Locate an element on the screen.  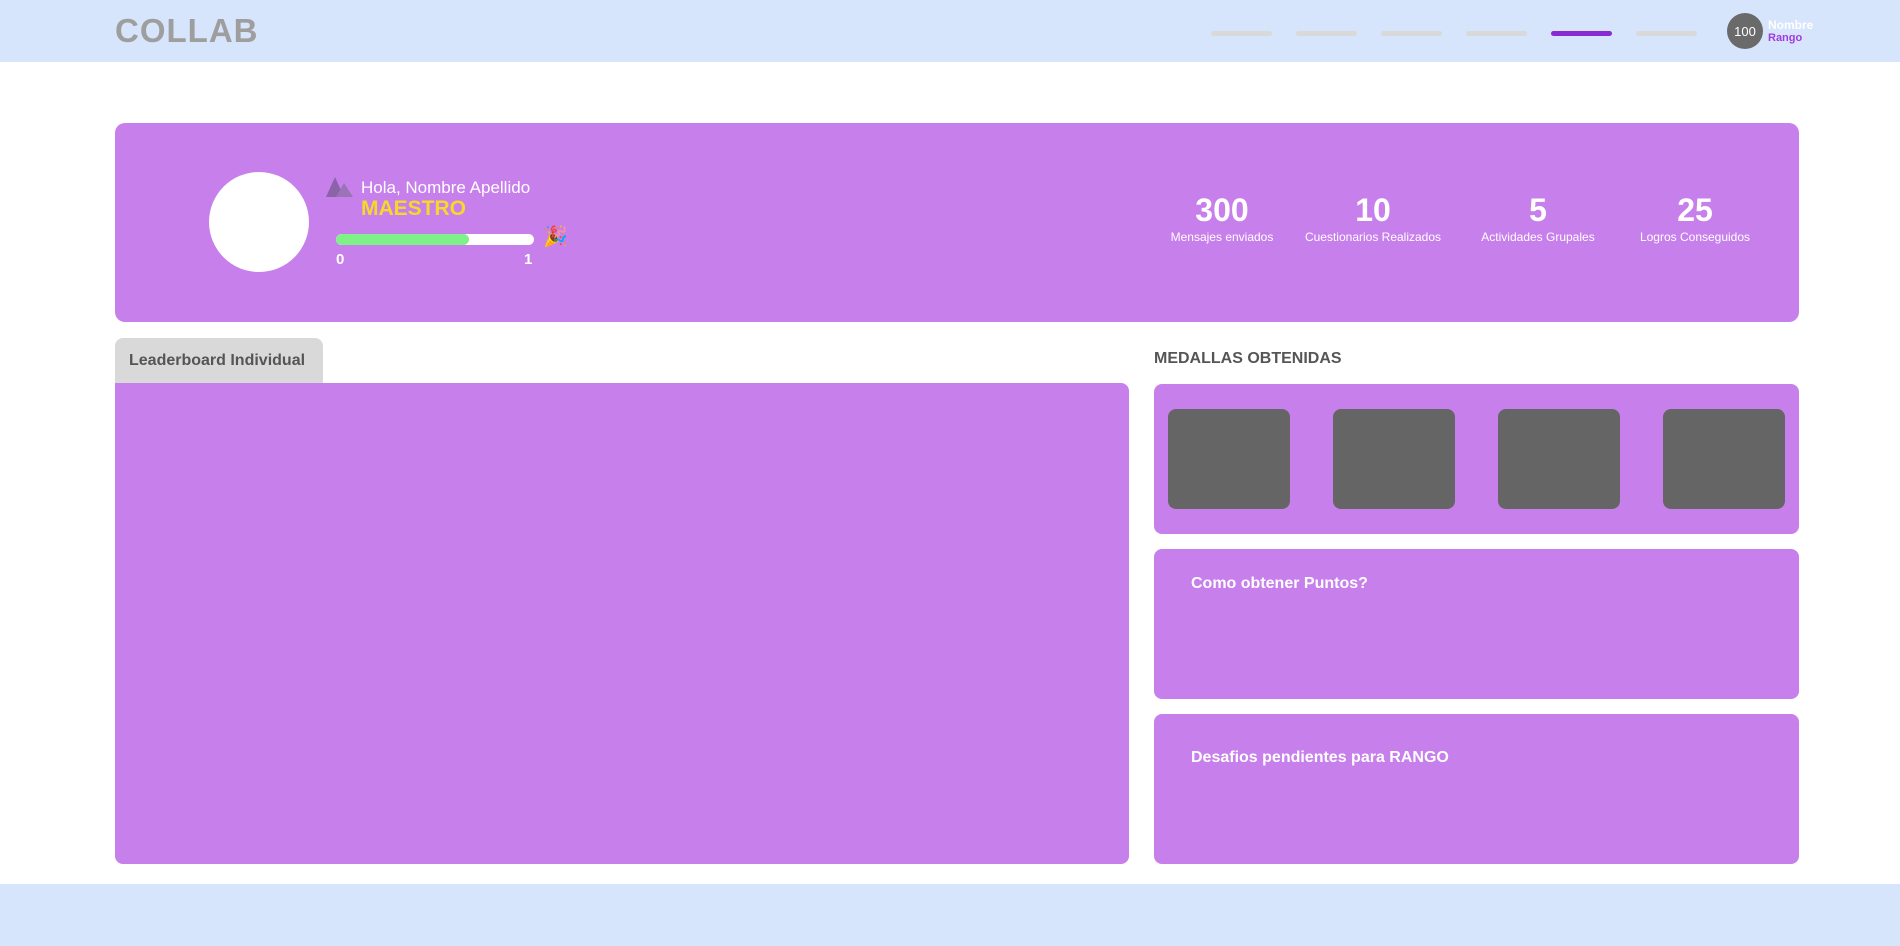
tab-leaderboard-individual: Leaderboard Individual is located at coordinates (219, 360).